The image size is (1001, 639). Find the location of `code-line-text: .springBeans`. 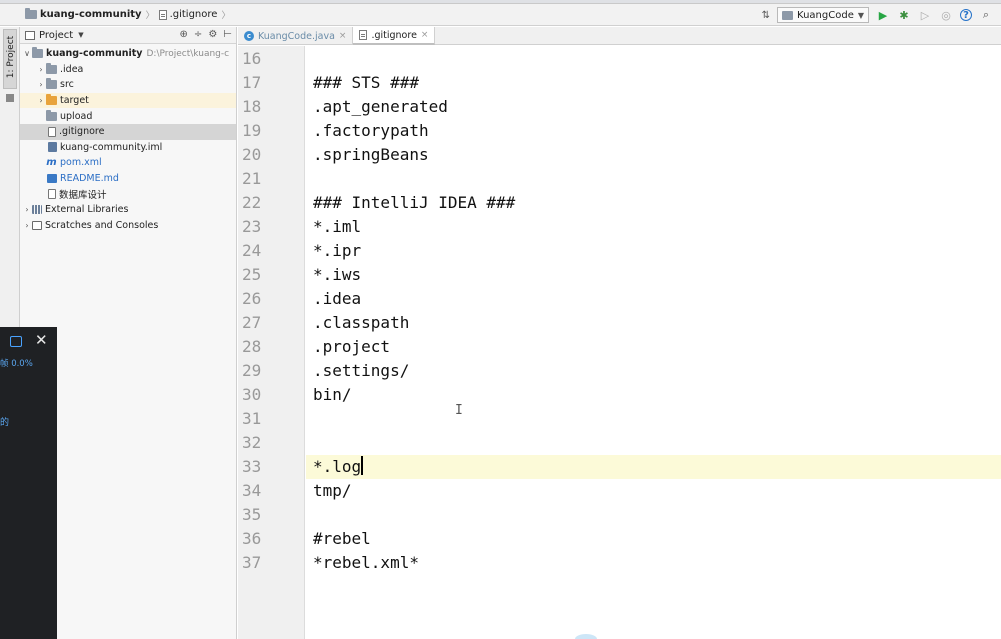

code-line-text: .springBeans is located at coordinates (371, 154).